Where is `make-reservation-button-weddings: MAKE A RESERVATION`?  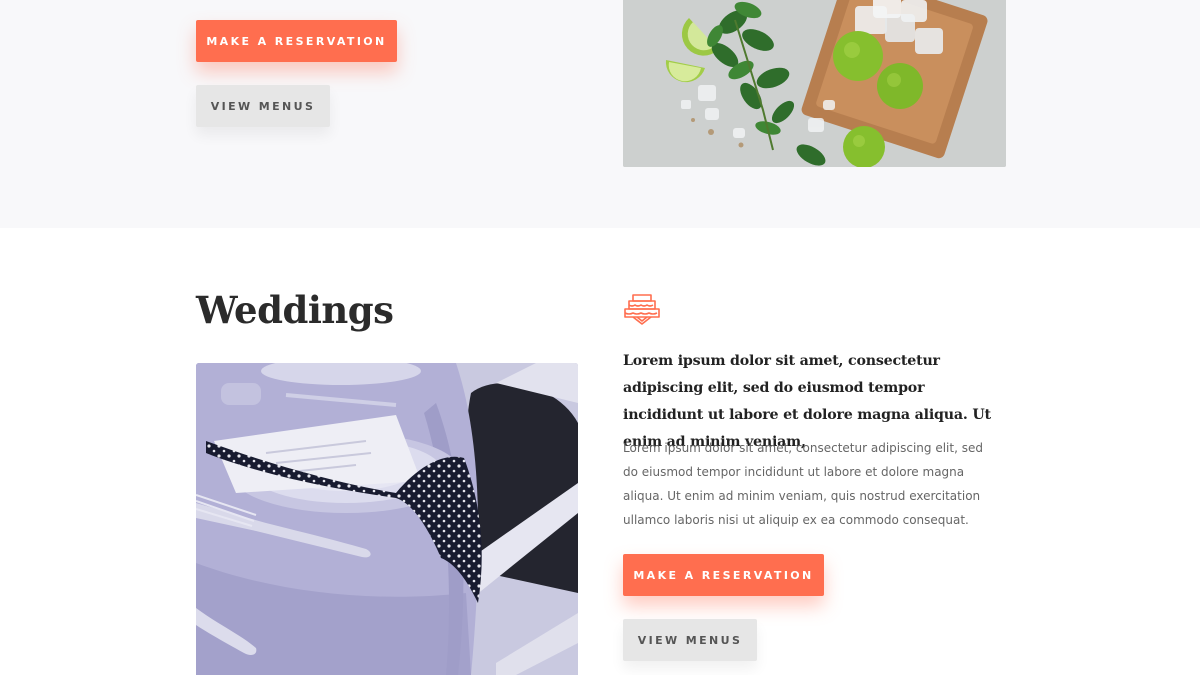 make-reservation-button-weddings: MAKE A RESERVATION is located at coordinates (723, 575).